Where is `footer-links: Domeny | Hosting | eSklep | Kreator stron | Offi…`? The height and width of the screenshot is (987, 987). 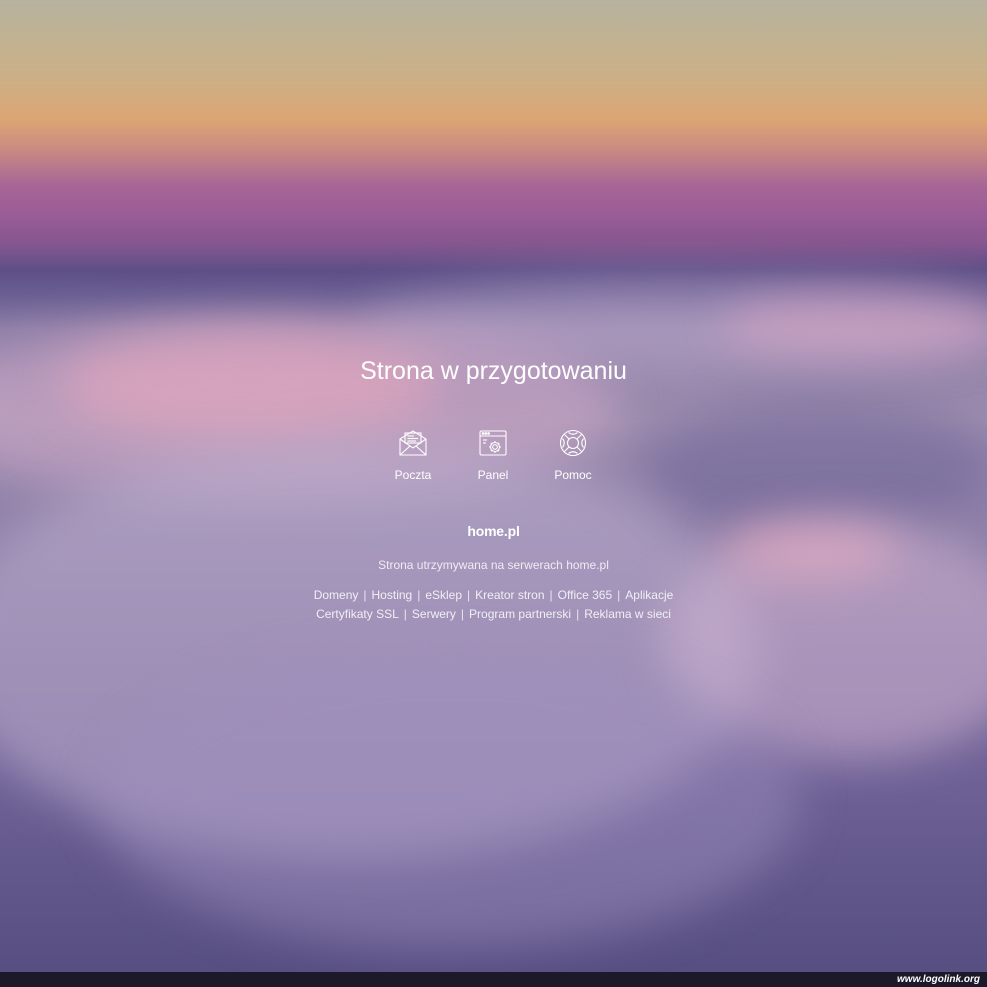
footer-links: Domeny | Hosting | eSklep | Kreator stron | Offi… is located at coordinates (493, 605).